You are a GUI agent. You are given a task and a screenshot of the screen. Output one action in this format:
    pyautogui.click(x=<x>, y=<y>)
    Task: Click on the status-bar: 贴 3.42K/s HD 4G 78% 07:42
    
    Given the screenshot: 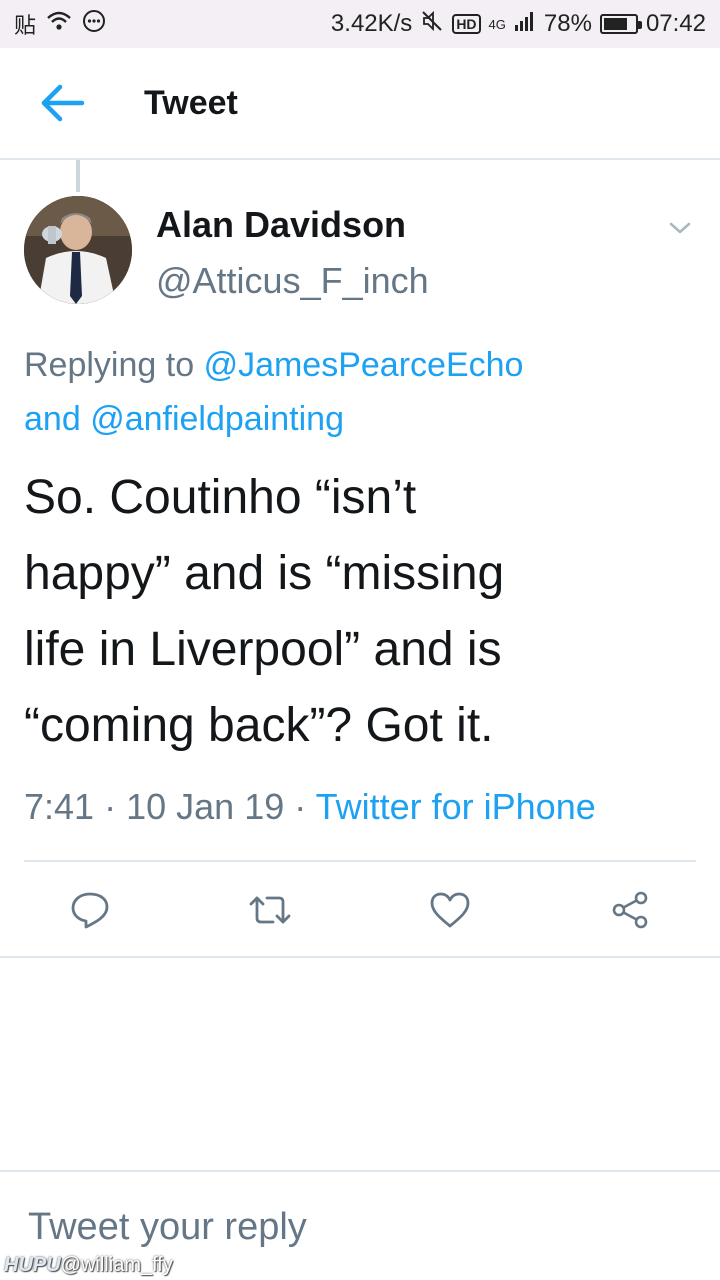 What is the action you would take?
    pyautogui.click(x=360, y=24)
    